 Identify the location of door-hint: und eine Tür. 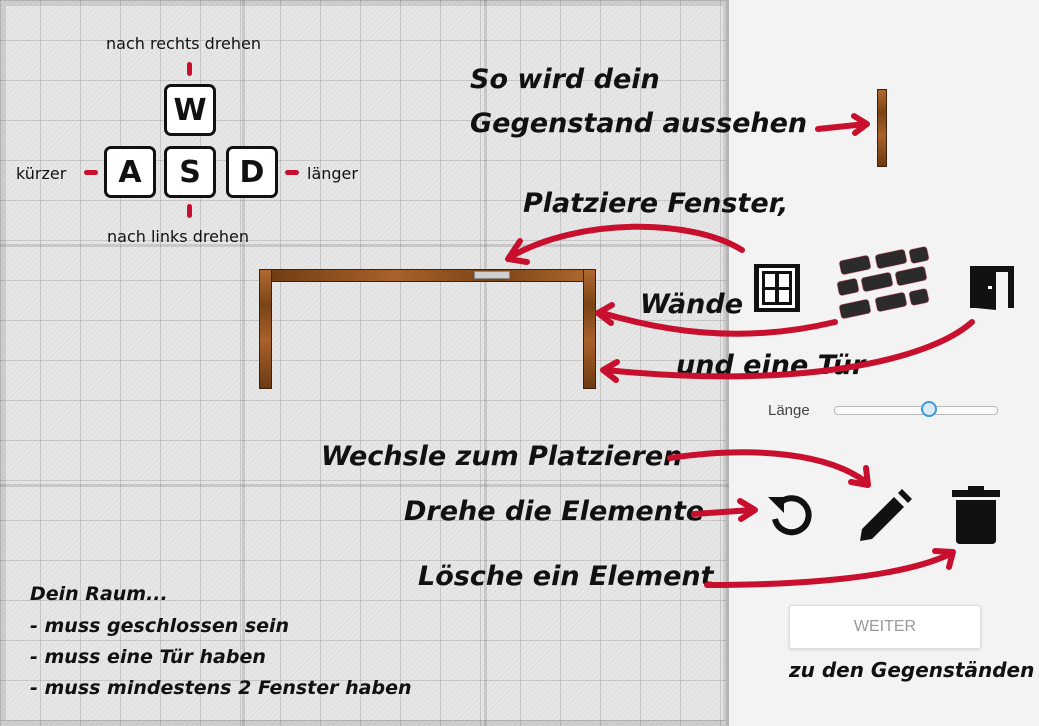
(771, 365).